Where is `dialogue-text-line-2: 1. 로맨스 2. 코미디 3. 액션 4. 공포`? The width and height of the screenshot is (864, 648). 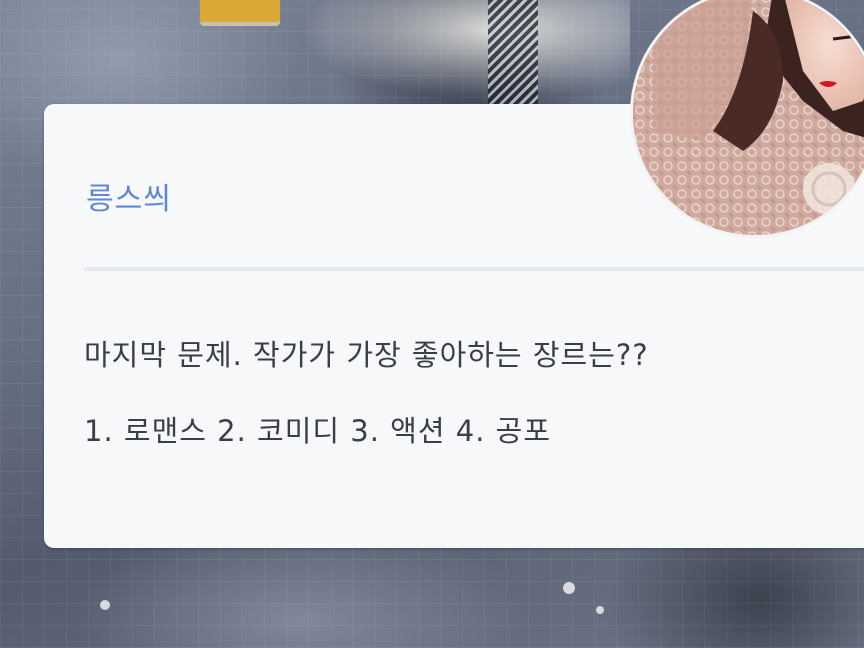
dialogue-text-line-2: 1. 로맨스 2. 코미디 3. 액션 4. 공포 is located at coordinates (318, 431).